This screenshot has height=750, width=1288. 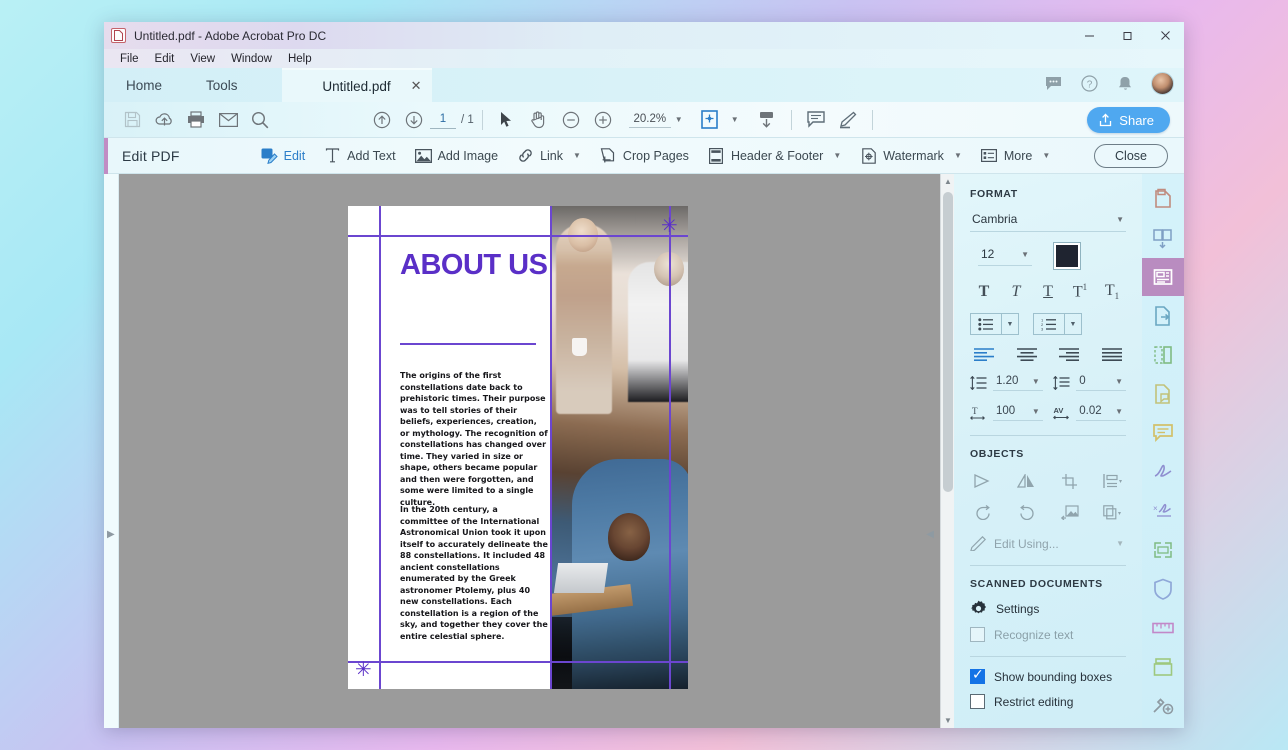 I want to click on recognize-text-row: Recognize text, so click(x=1048, y=635).